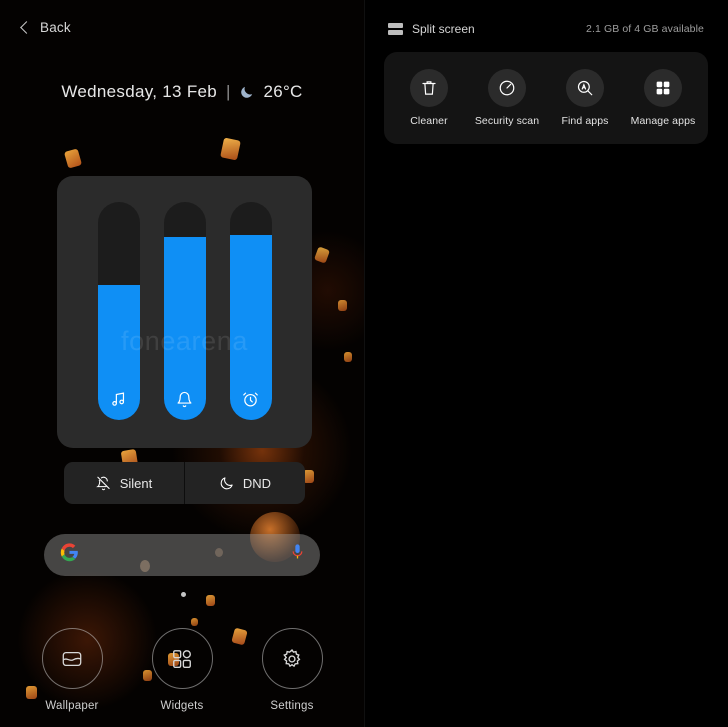  Describe the element at coordinates (118, 311) in the screenshot. I see `media-volume-slider` at that location.